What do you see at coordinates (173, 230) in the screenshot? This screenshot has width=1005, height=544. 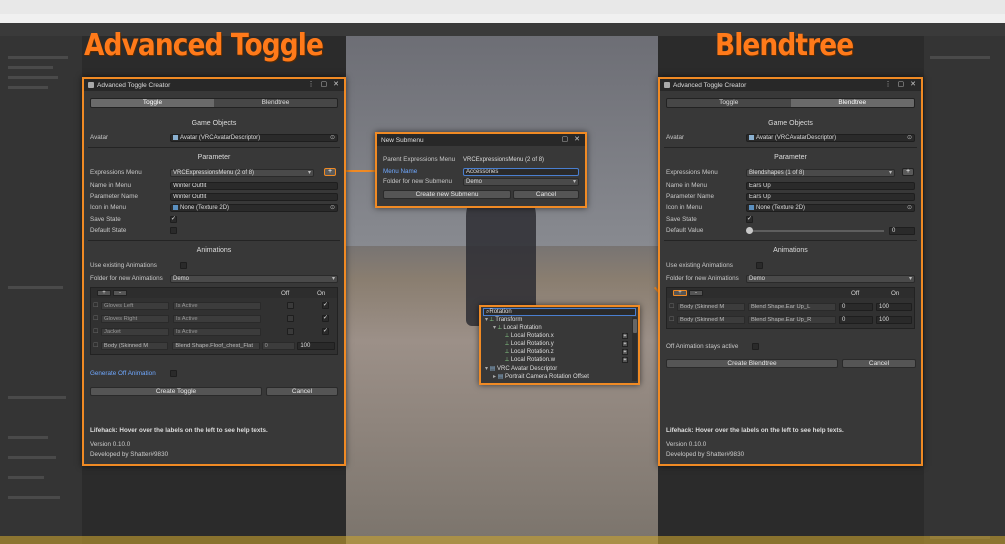 I see `default-state-checkbox` at bounding box center [173, 230].